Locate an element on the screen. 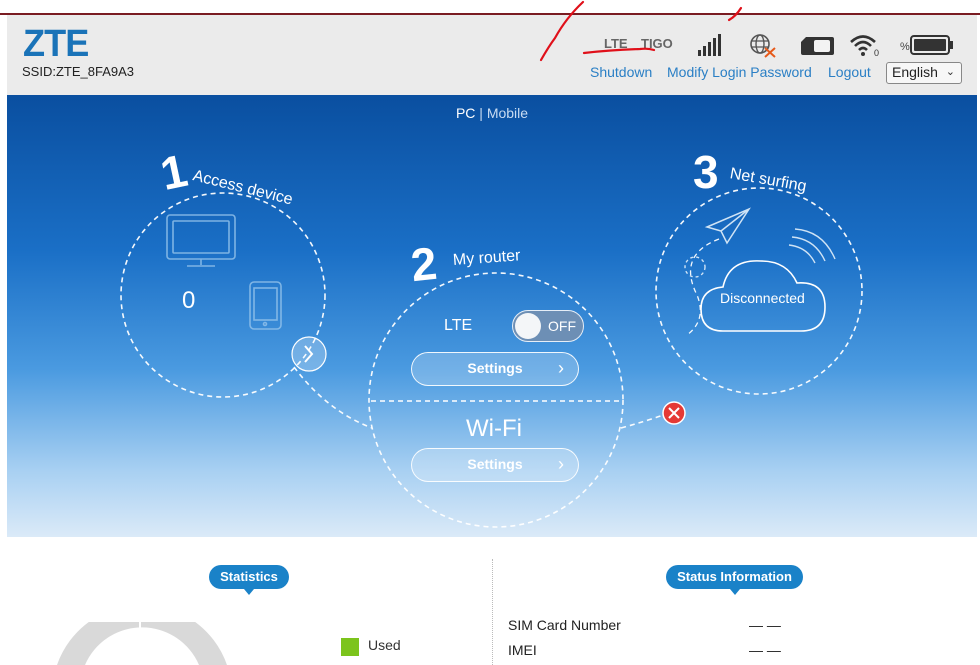  monitor-icon is located at coordinates (201, 240).